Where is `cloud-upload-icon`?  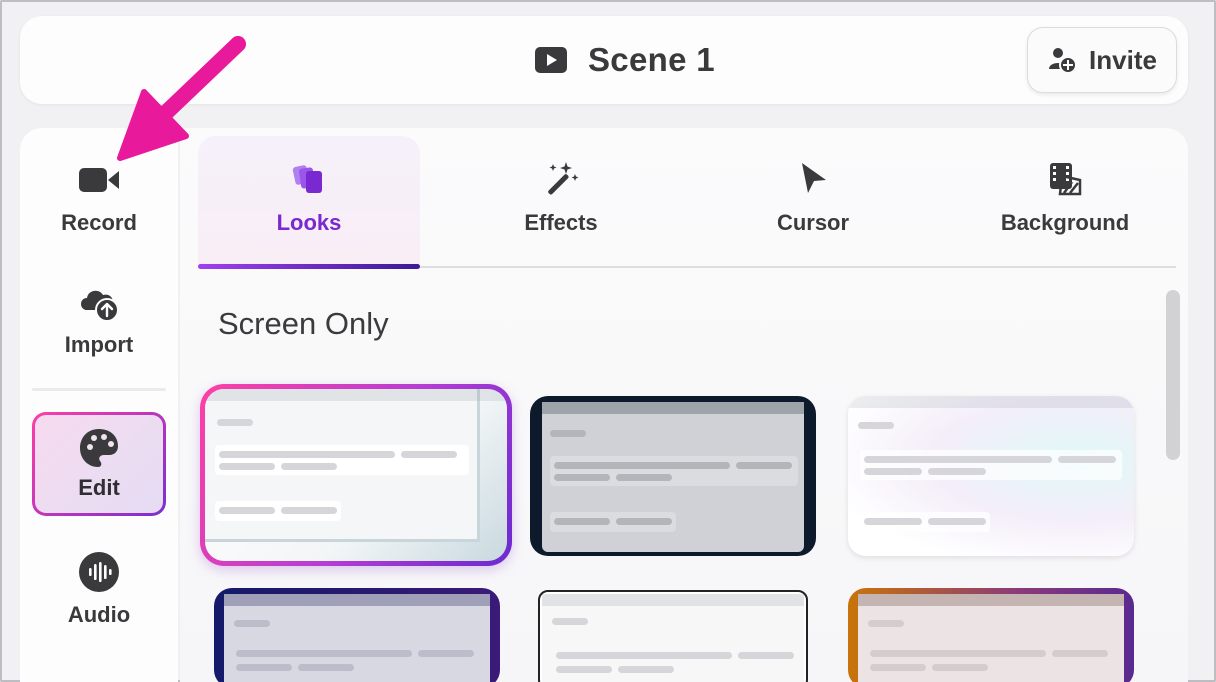
cloud-upload-icon is located at coordinates (100, 306).